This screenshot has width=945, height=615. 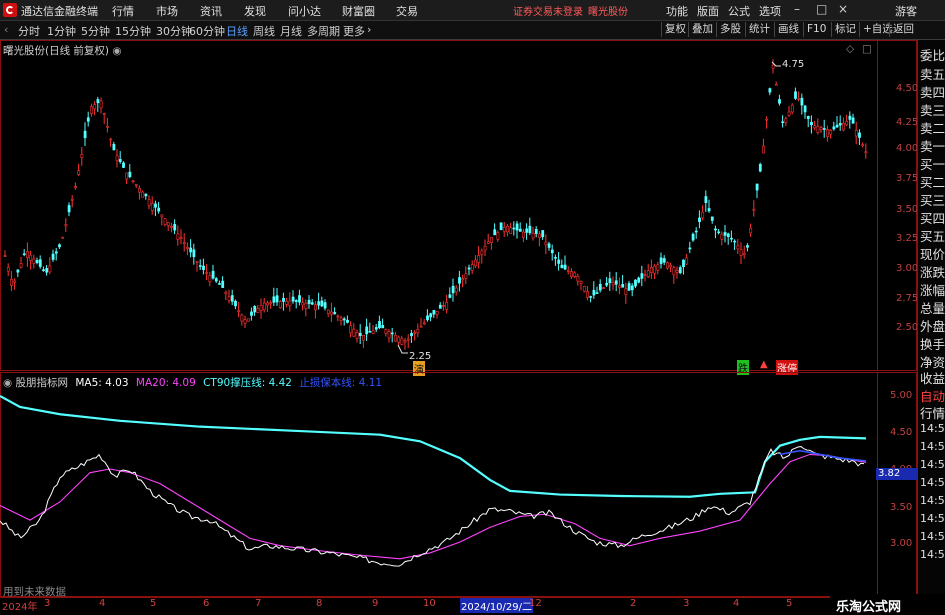 What do you see at coordinates (932, 235) in the screenshot?
I see `panel-item: 买五` at bounding box center [932, 235].